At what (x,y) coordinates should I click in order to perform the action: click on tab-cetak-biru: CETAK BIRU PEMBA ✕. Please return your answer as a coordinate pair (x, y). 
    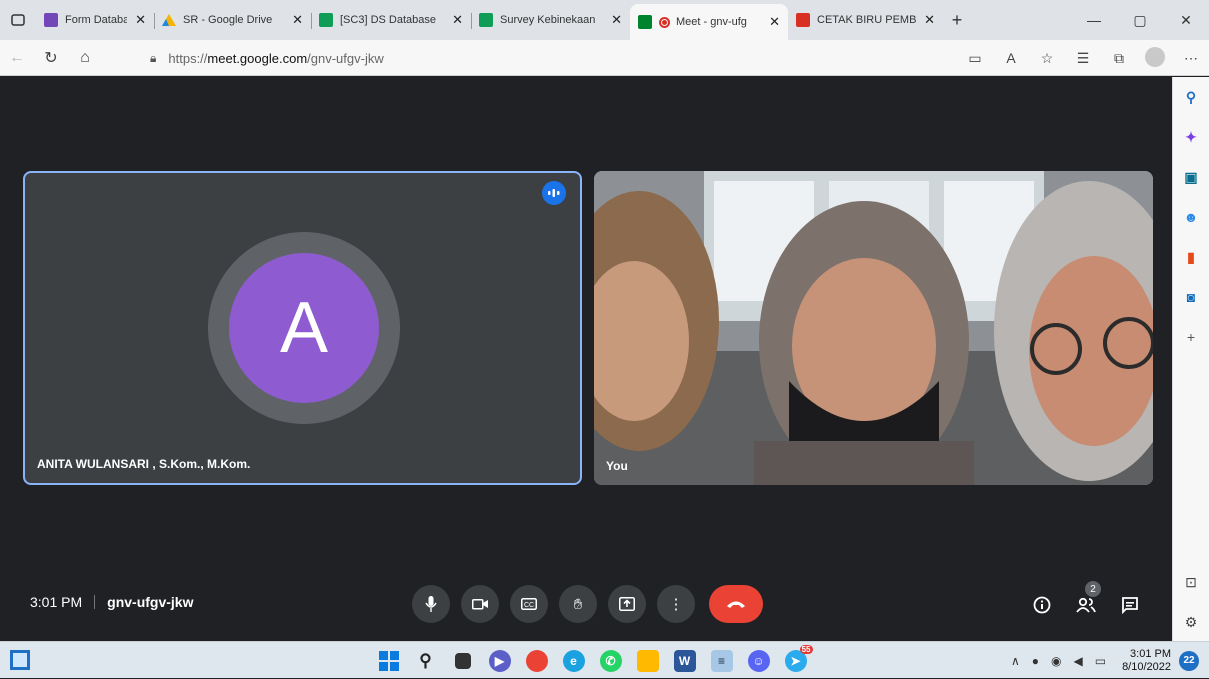
    Looking at the image, I should click on (865, 20).